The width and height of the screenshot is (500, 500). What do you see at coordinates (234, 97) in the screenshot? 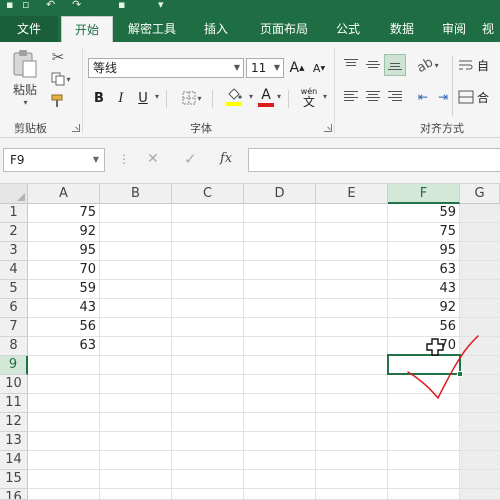
I see `fill-color-button` at bounding box center [234, 97].